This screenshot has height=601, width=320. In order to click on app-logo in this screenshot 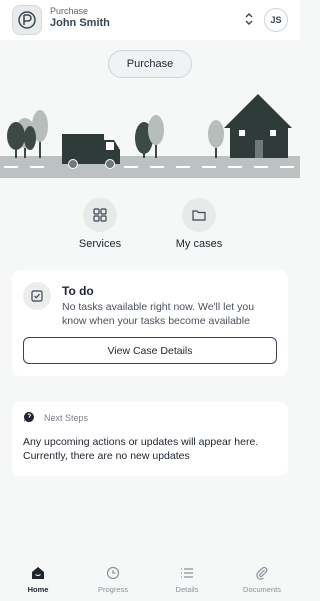, I will do `click(27, 20)`.